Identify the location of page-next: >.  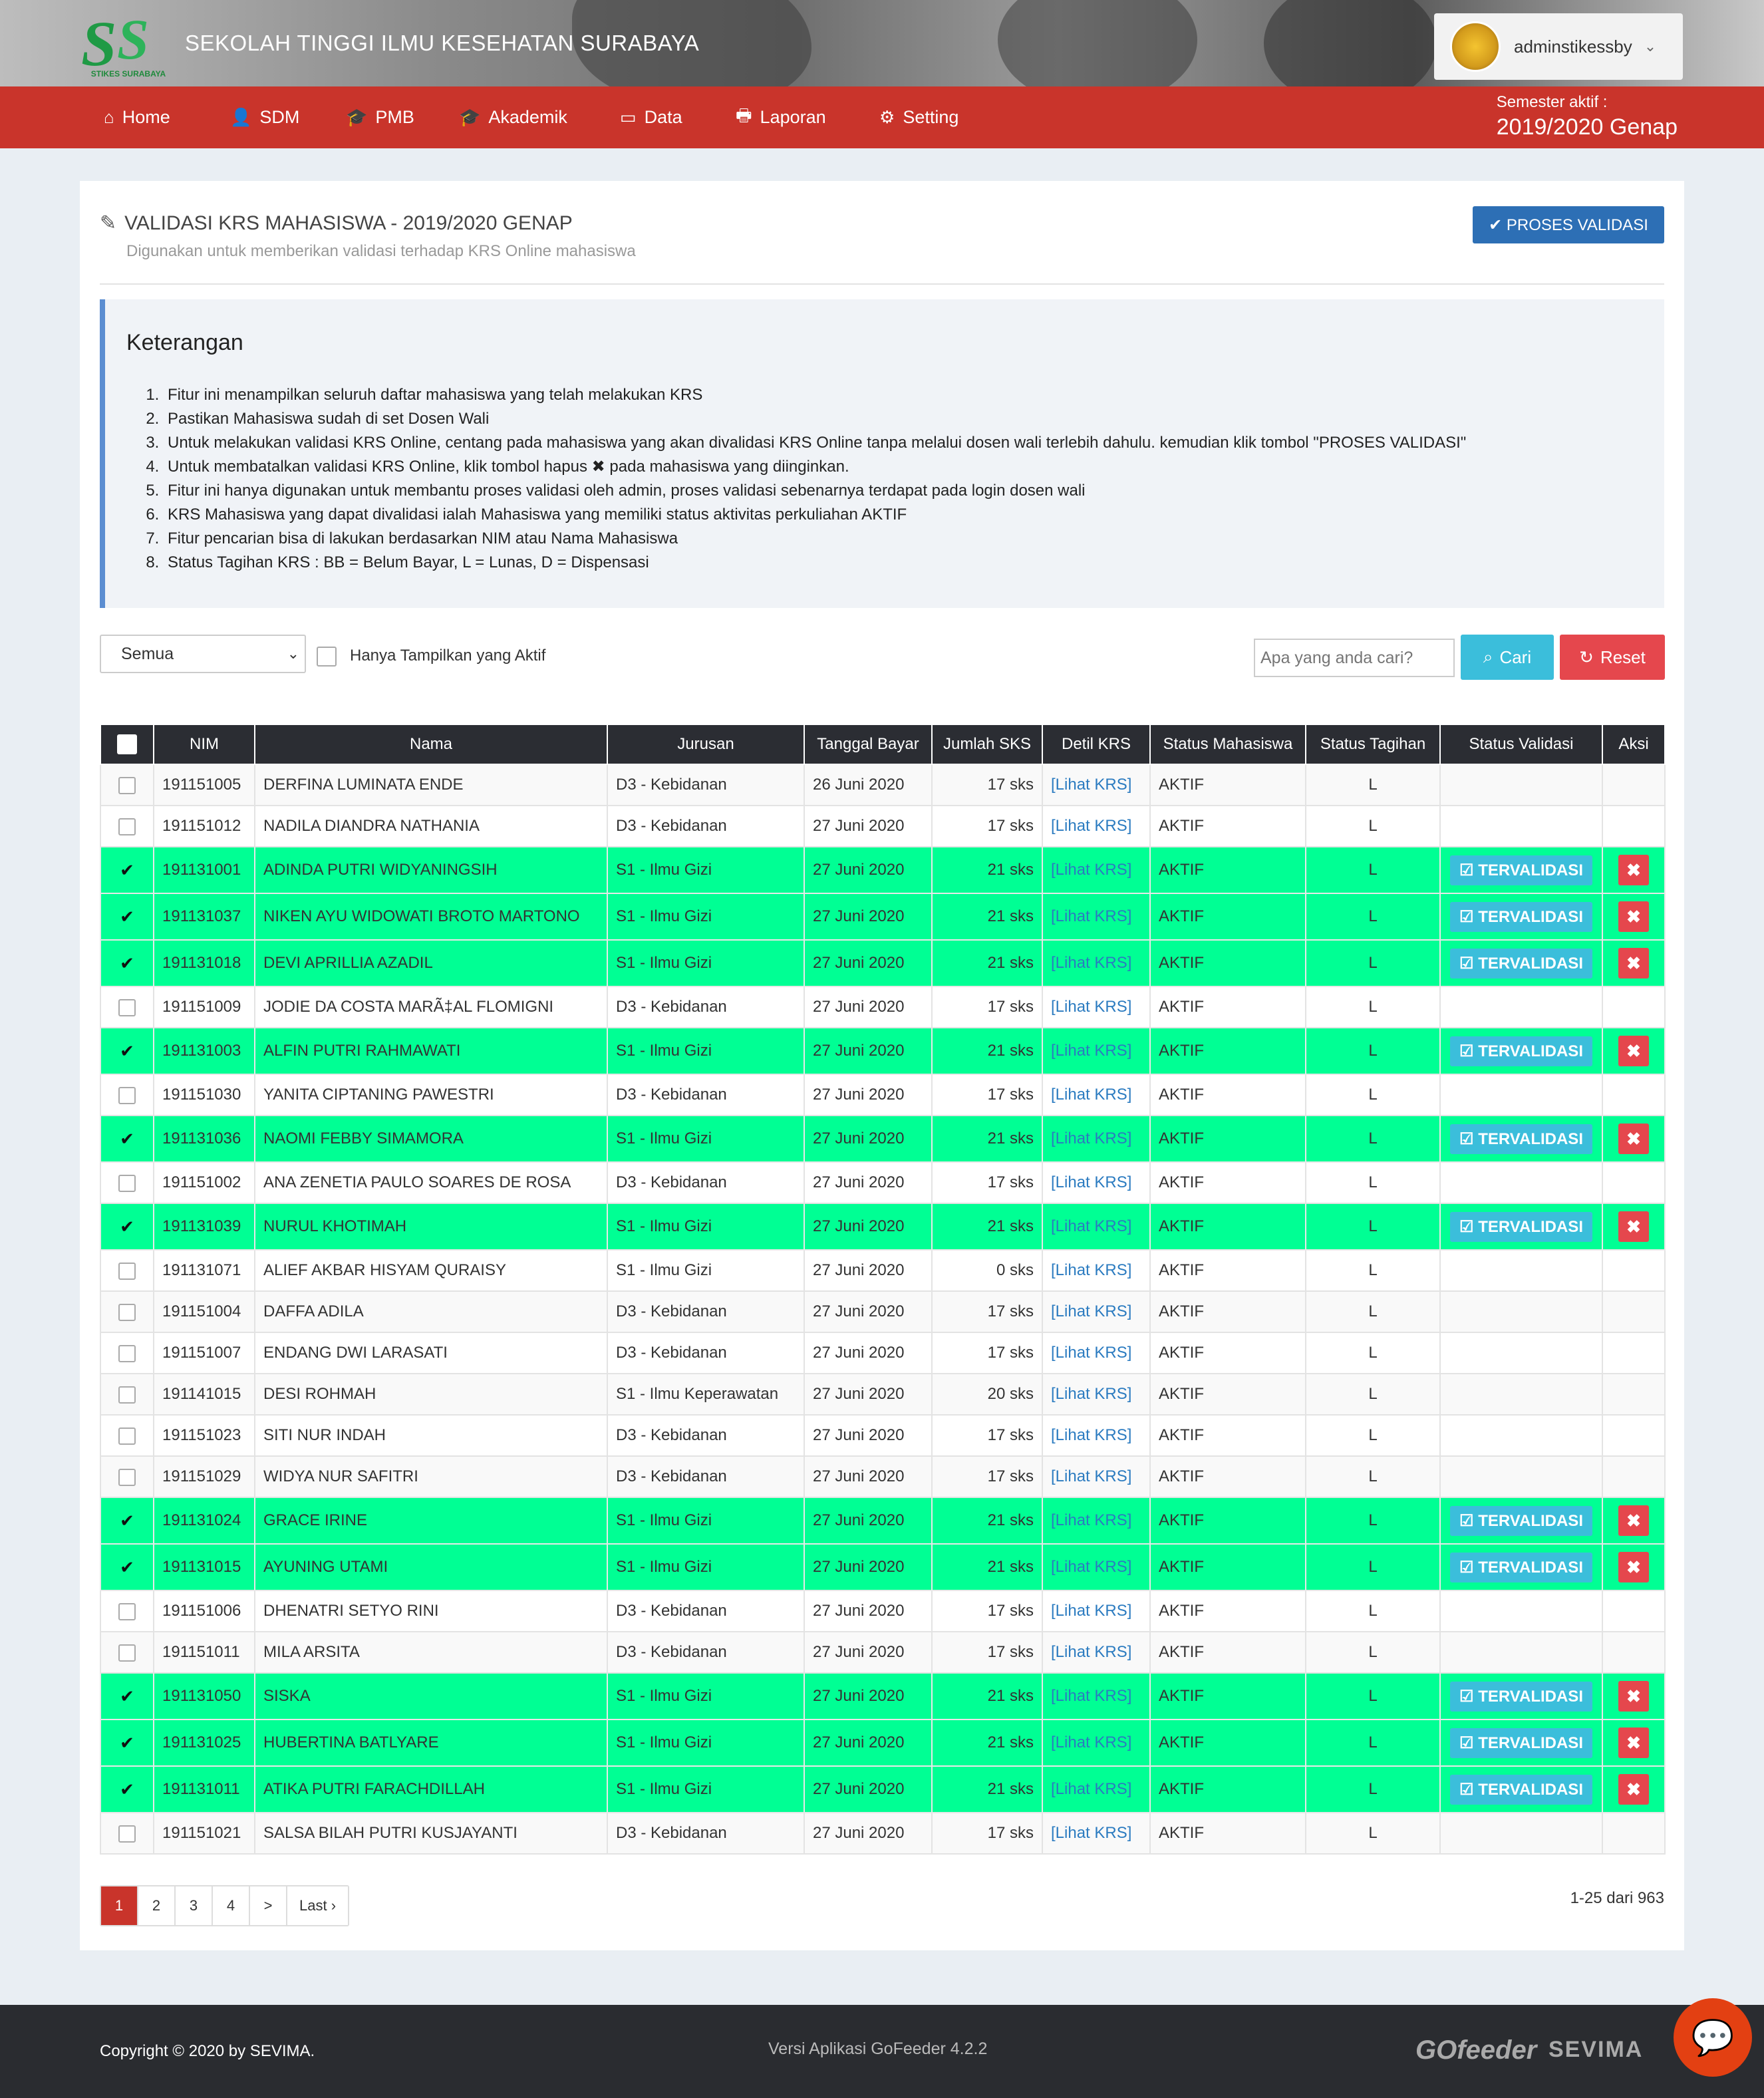
(268, 1906).